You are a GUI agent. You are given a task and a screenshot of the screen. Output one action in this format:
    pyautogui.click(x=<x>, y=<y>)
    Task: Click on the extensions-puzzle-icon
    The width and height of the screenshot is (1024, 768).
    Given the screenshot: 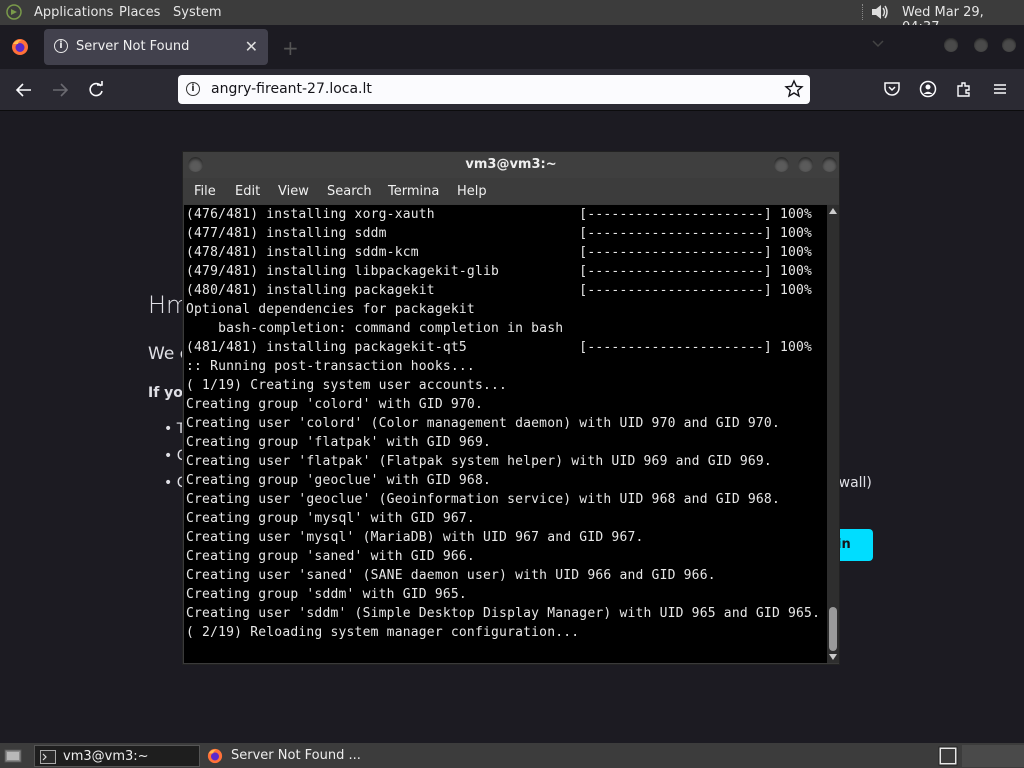 What is the action you would take?
    pyautogui.click(x=964, y=89)
    